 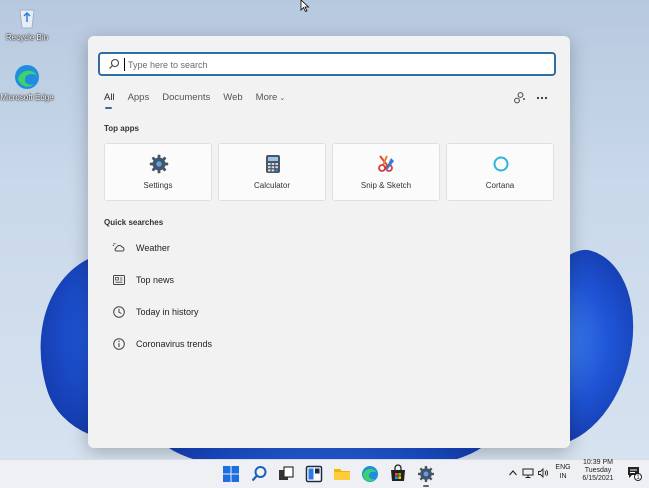 I want to click on desktop-icon-edge: Microsoft Edge, so click(x=27, y=83).